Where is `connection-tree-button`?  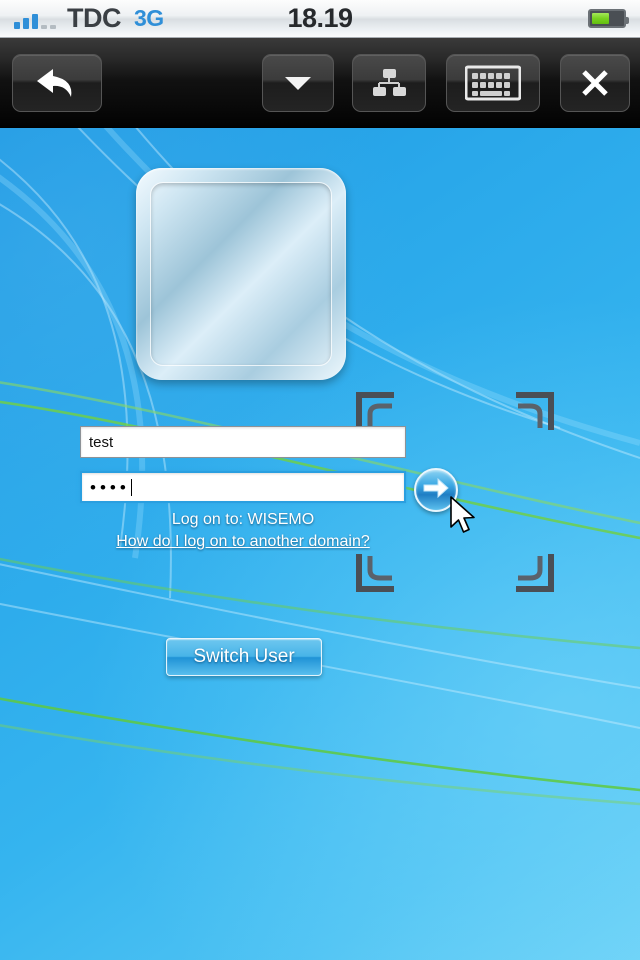
connection-tree-button is located at coordinates (389, 83).